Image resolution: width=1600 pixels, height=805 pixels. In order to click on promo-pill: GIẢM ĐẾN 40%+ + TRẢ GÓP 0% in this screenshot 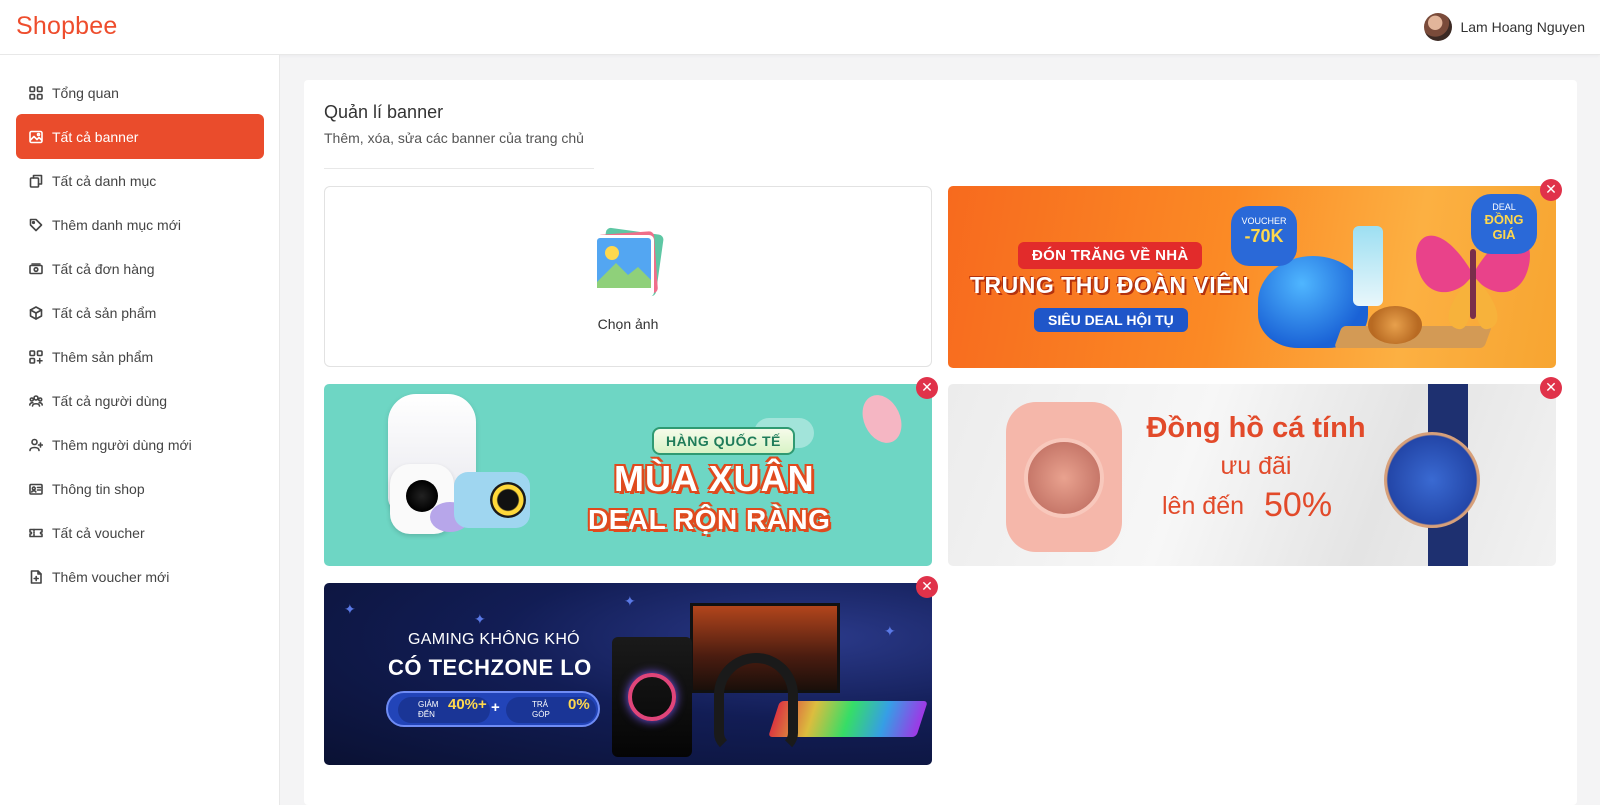, I will do `click(493, 709)`.